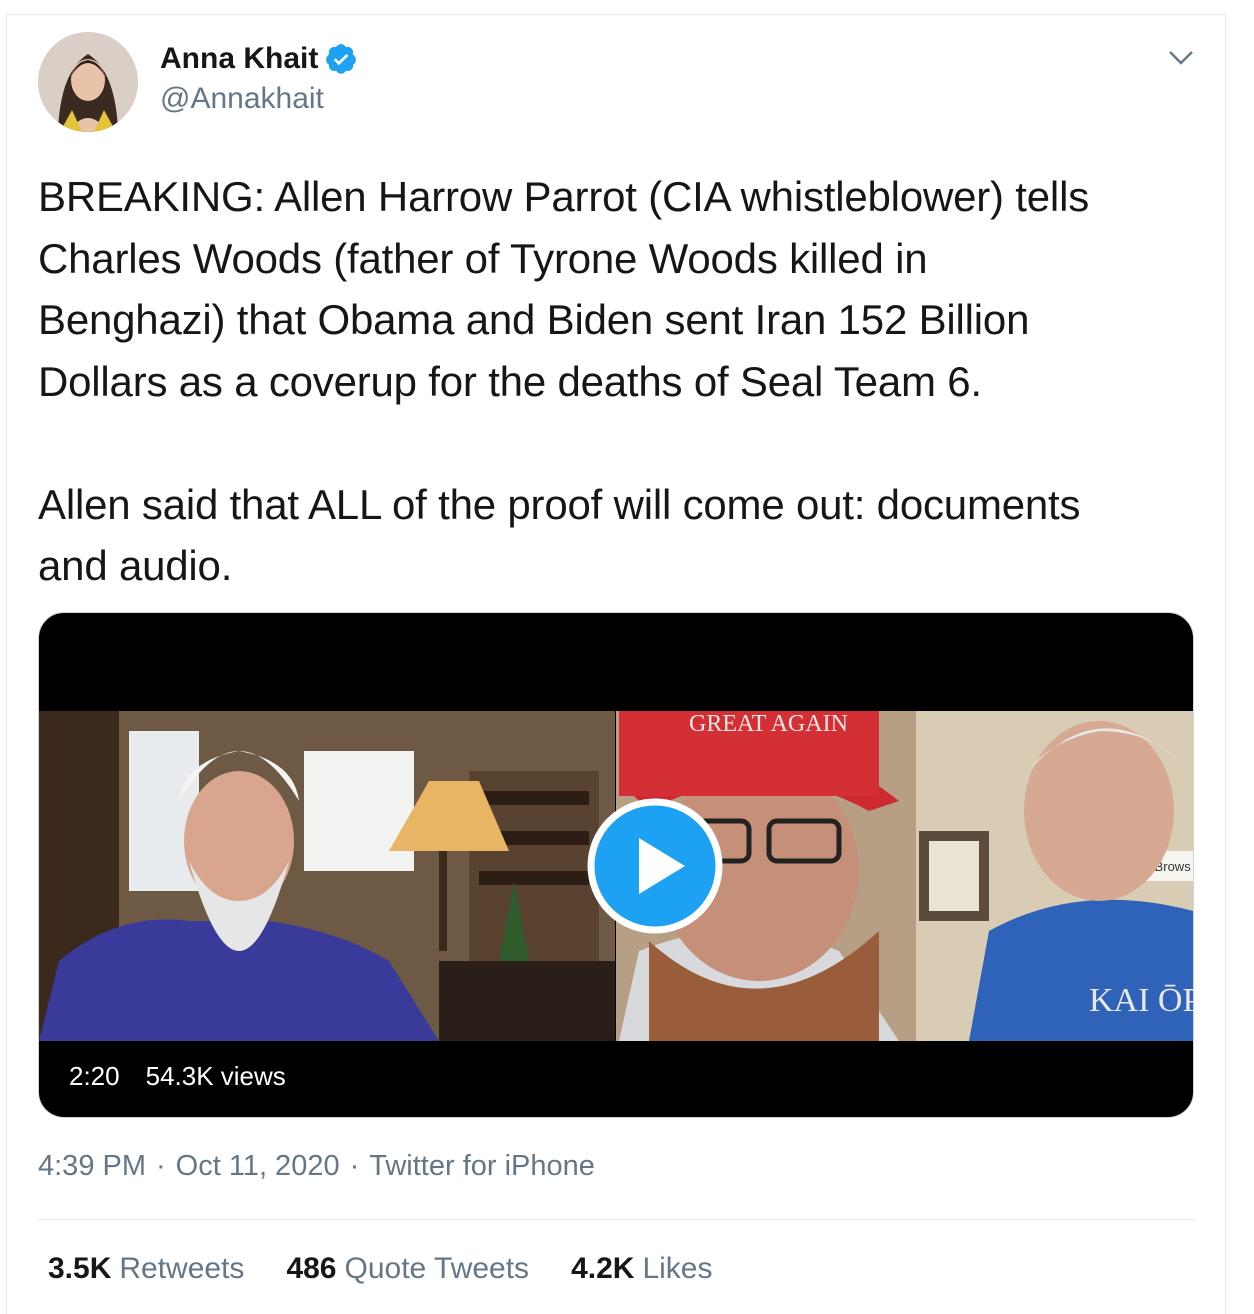 This screenshot has height=1314, width=1254. What do you see at coordinates (258, 1166) in the screenshot?
I see `tweet-date: Oct 11, 2020` at bounding box center [258, 1166].